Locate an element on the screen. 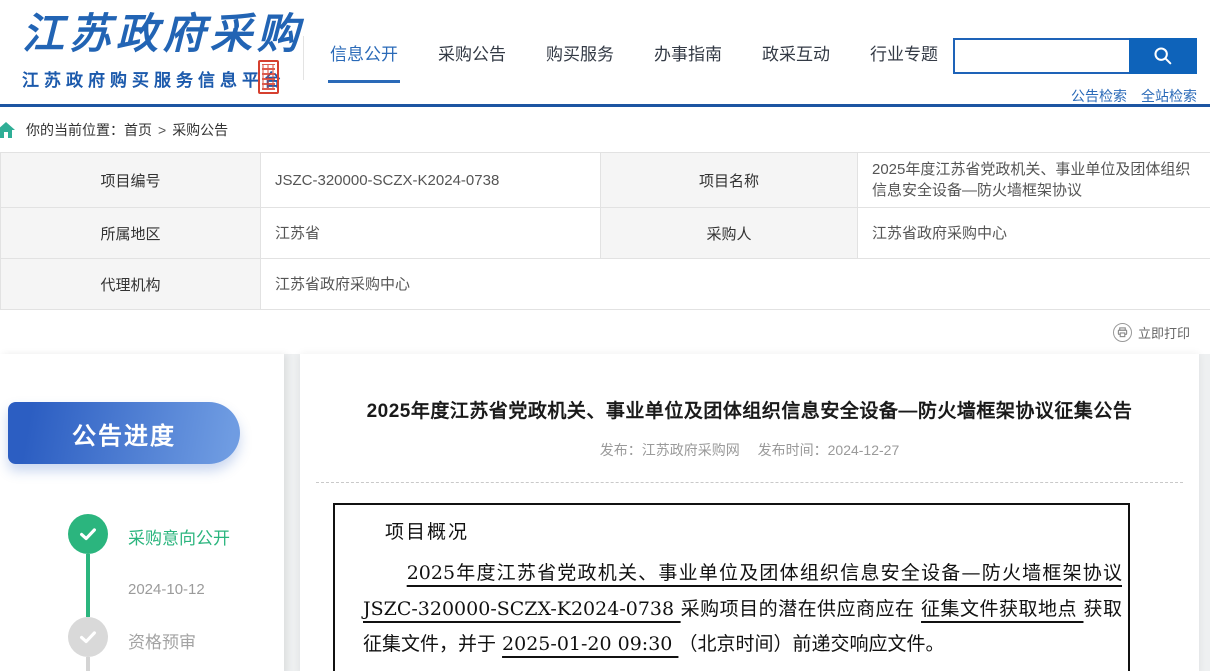 The height and width of the screenshot is (671, 1210). nav-item-service-guide: 办事指南 is located at coordinates (688, 52).